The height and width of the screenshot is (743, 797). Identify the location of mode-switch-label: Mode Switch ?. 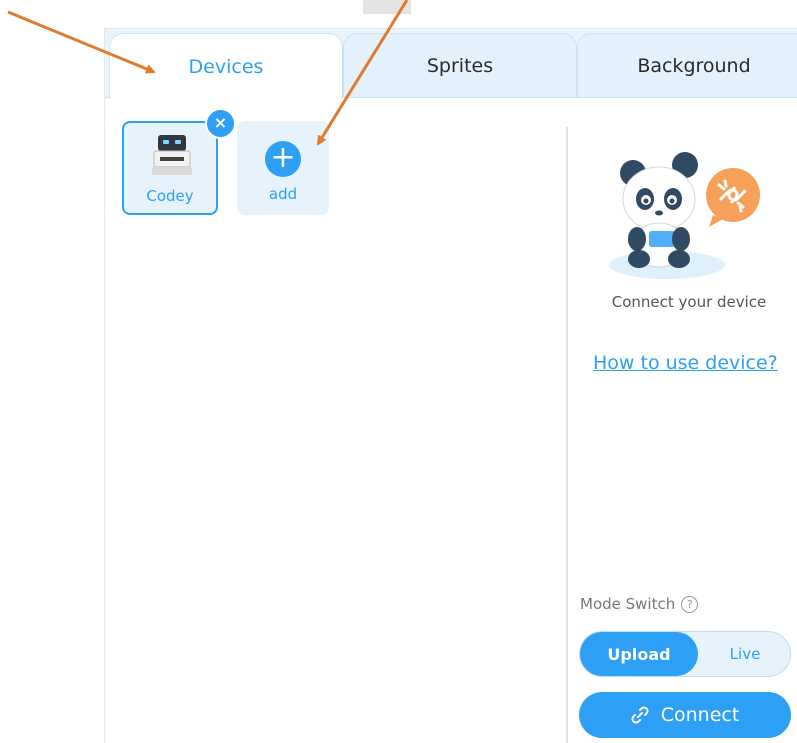
(639, 604).